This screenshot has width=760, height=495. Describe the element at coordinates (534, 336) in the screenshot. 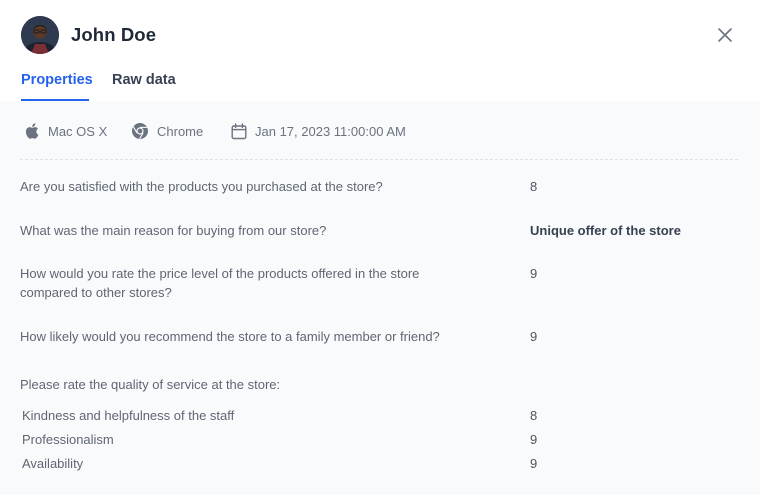

I see `answer-4: 9` at that location.